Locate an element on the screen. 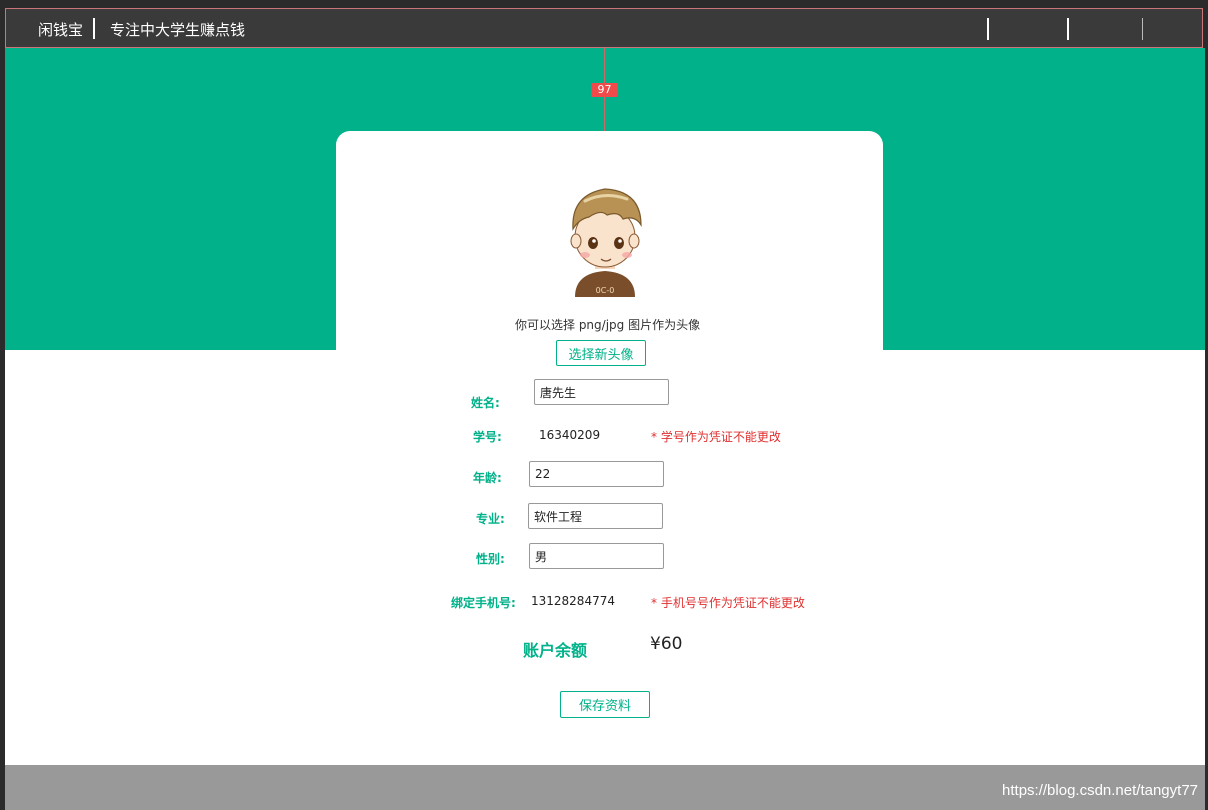  age-label: 年龄: is located at coordinates (487, 478).